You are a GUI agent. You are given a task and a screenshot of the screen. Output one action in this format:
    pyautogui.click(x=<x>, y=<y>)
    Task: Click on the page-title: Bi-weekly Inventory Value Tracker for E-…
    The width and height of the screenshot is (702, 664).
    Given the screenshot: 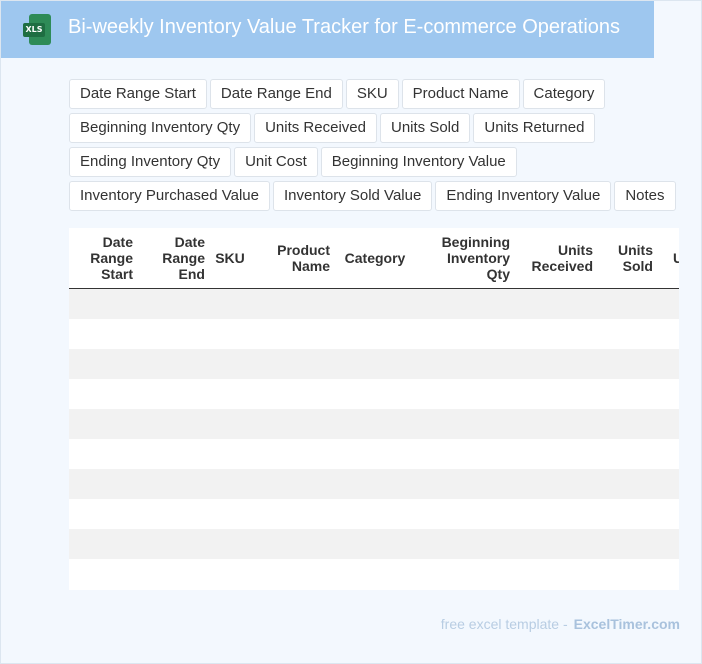 What is the action you would take?
    pyautogui.click(x=344, y=27)
    